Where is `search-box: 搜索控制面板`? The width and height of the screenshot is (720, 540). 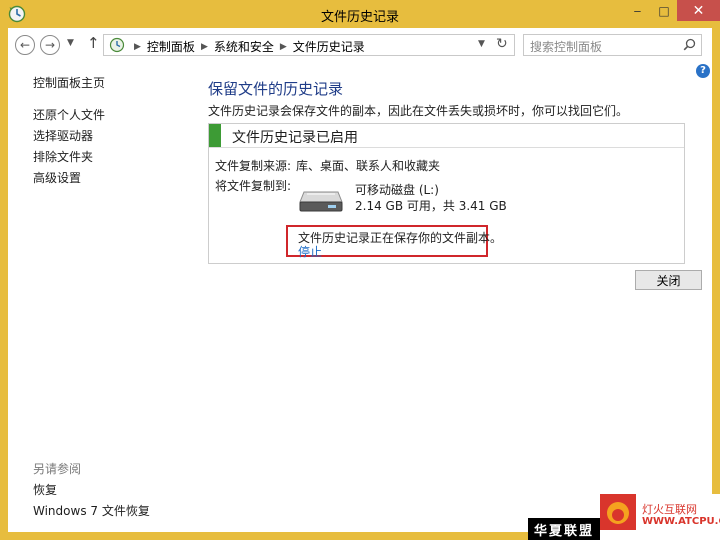
search-box: 搜索控制面板 is located at coordinates (612, 45).